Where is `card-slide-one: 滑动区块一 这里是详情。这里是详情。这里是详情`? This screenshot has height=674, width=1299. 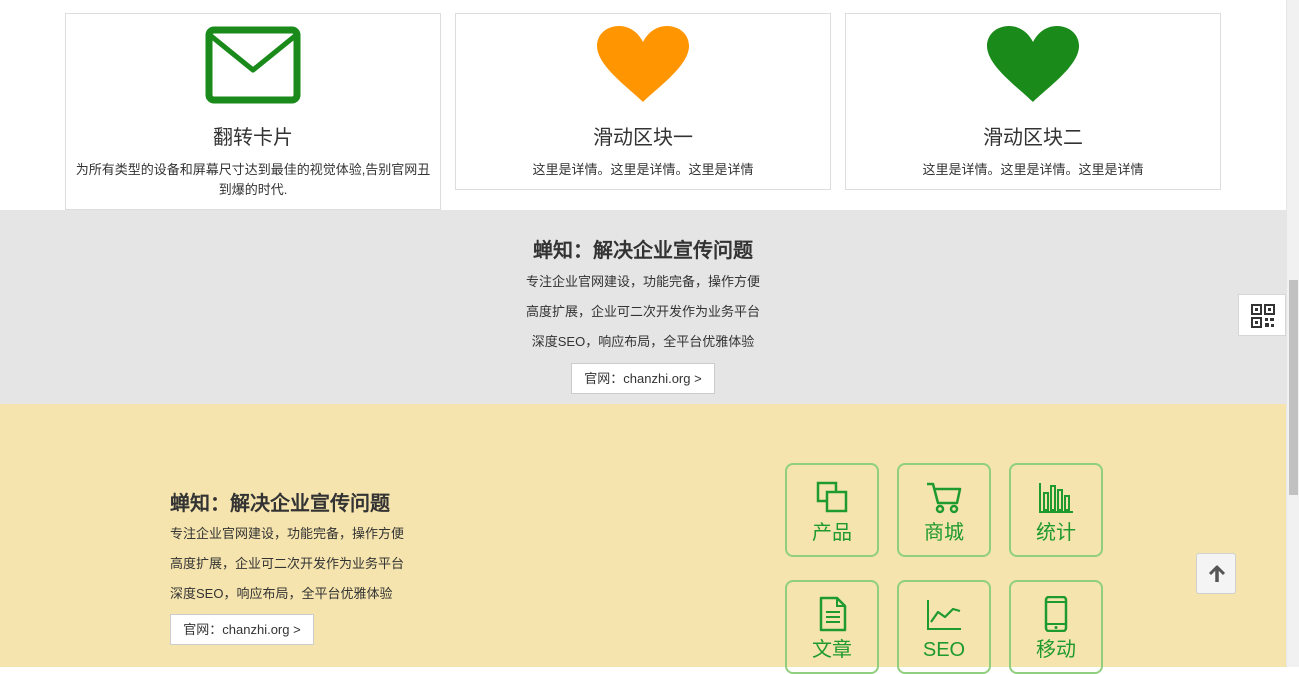 card-slide-one: 滑动区块一 这里是详情。这里是详情。这里是详情 is located at coordinates (643, 101).